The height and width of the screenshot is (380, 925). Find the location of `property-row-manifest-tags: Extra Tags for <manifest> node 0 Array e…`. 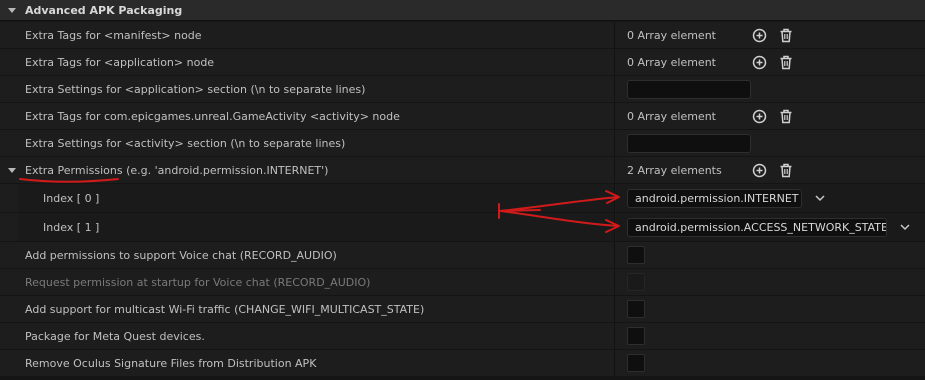

property-row-manifest-tags: Extra Tags for <manifest> node 0 Array e… is located at coordinates (462, 35).